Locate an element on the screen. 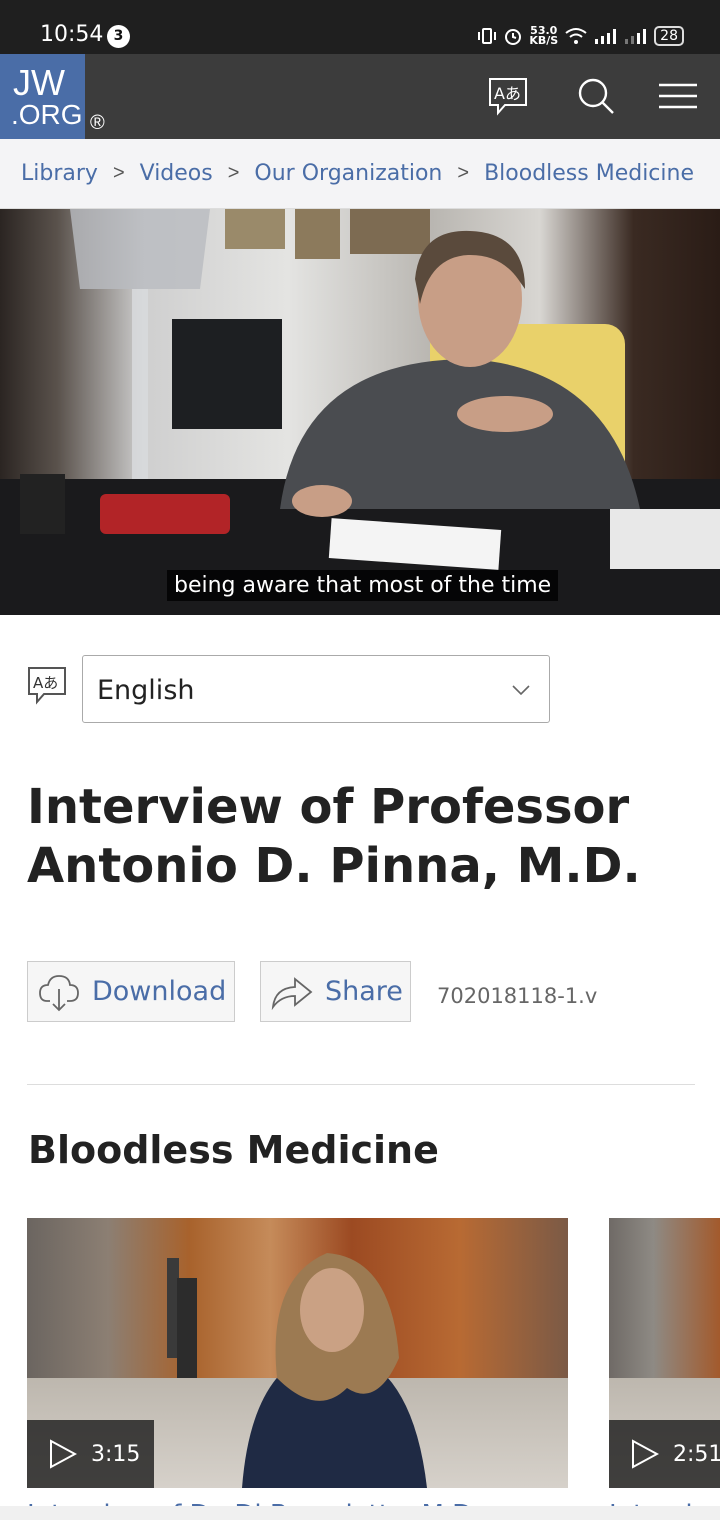 This screenshot has height=1520, width=720. video-caption: being aware that most of the time is located at coordinates (363, 585).